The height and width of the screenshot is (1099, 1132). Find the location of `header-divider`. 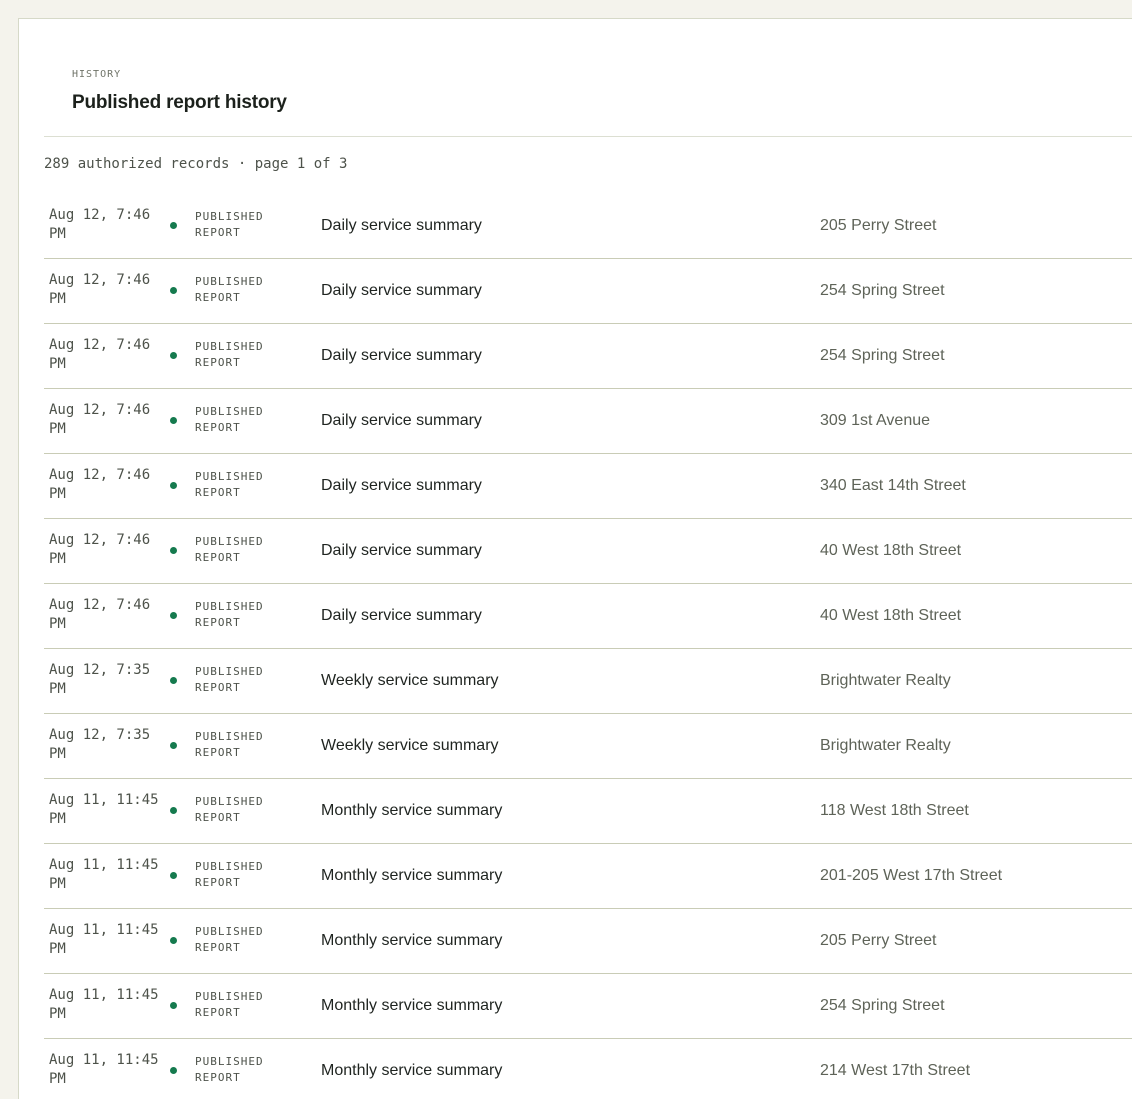

header-divider is located at coordinates (588, 136).